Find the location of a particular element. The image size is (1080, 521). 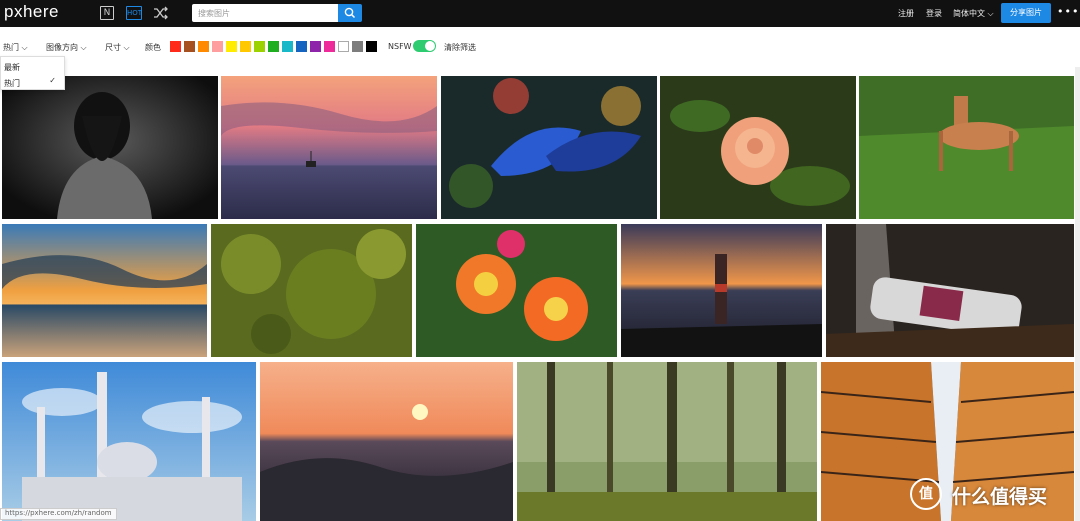

photo-ocean-wave is located at coordinates (386, 441).